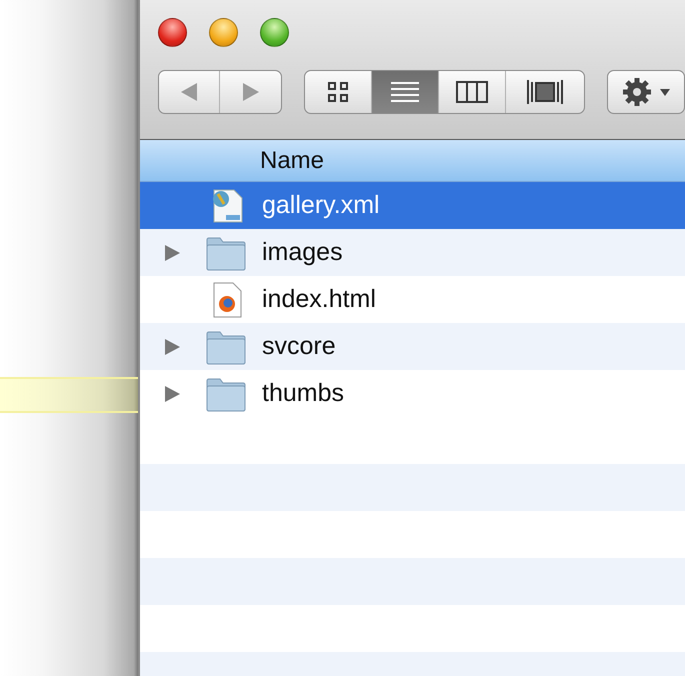  What do you see at coordinates (412, 205) in the screenshot?
I see `file-row: gallery.xml` at bounding box center [412, 205].